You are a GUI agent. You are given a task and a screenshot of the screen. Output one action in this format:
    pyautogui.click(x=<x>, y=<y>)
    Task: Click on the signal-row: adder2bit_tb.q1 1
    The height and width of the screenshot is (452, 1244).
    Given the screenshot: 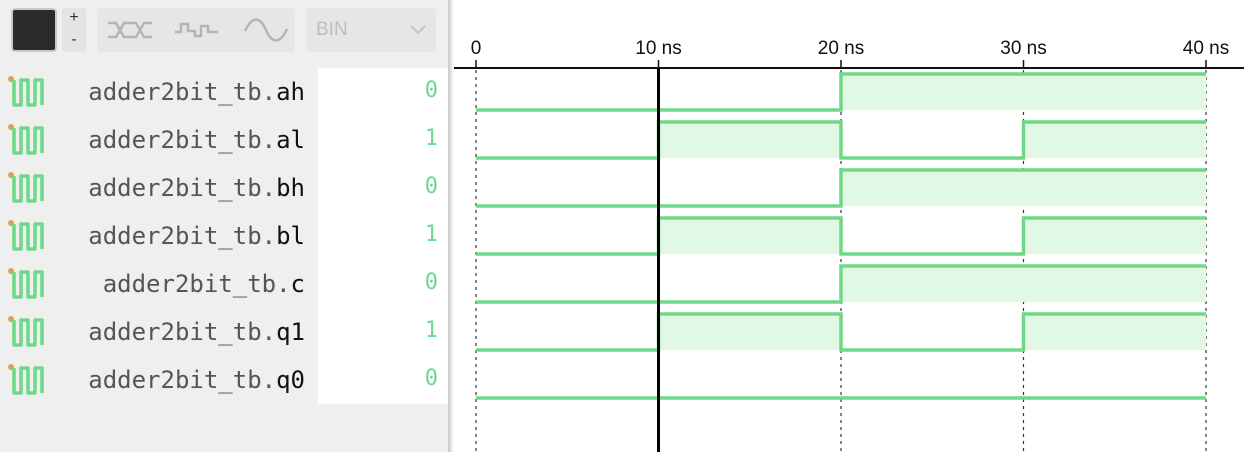 What is the action you would take?
    pyautogui.click(x=224, y=332)
    